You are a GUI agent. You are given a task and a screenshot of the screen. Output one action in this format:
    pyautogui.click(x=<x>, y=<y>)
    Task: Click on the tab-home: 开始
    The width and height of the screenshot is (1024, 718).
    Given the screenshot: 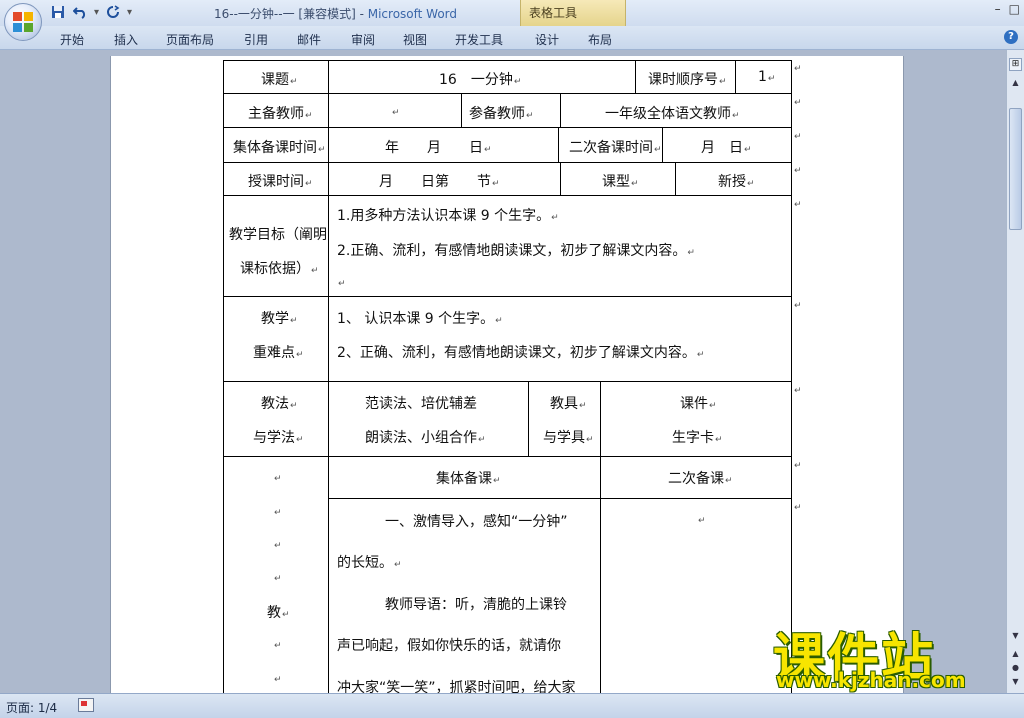 What is the action you would take?
    pyautogui.click(x=72, y=39)
    